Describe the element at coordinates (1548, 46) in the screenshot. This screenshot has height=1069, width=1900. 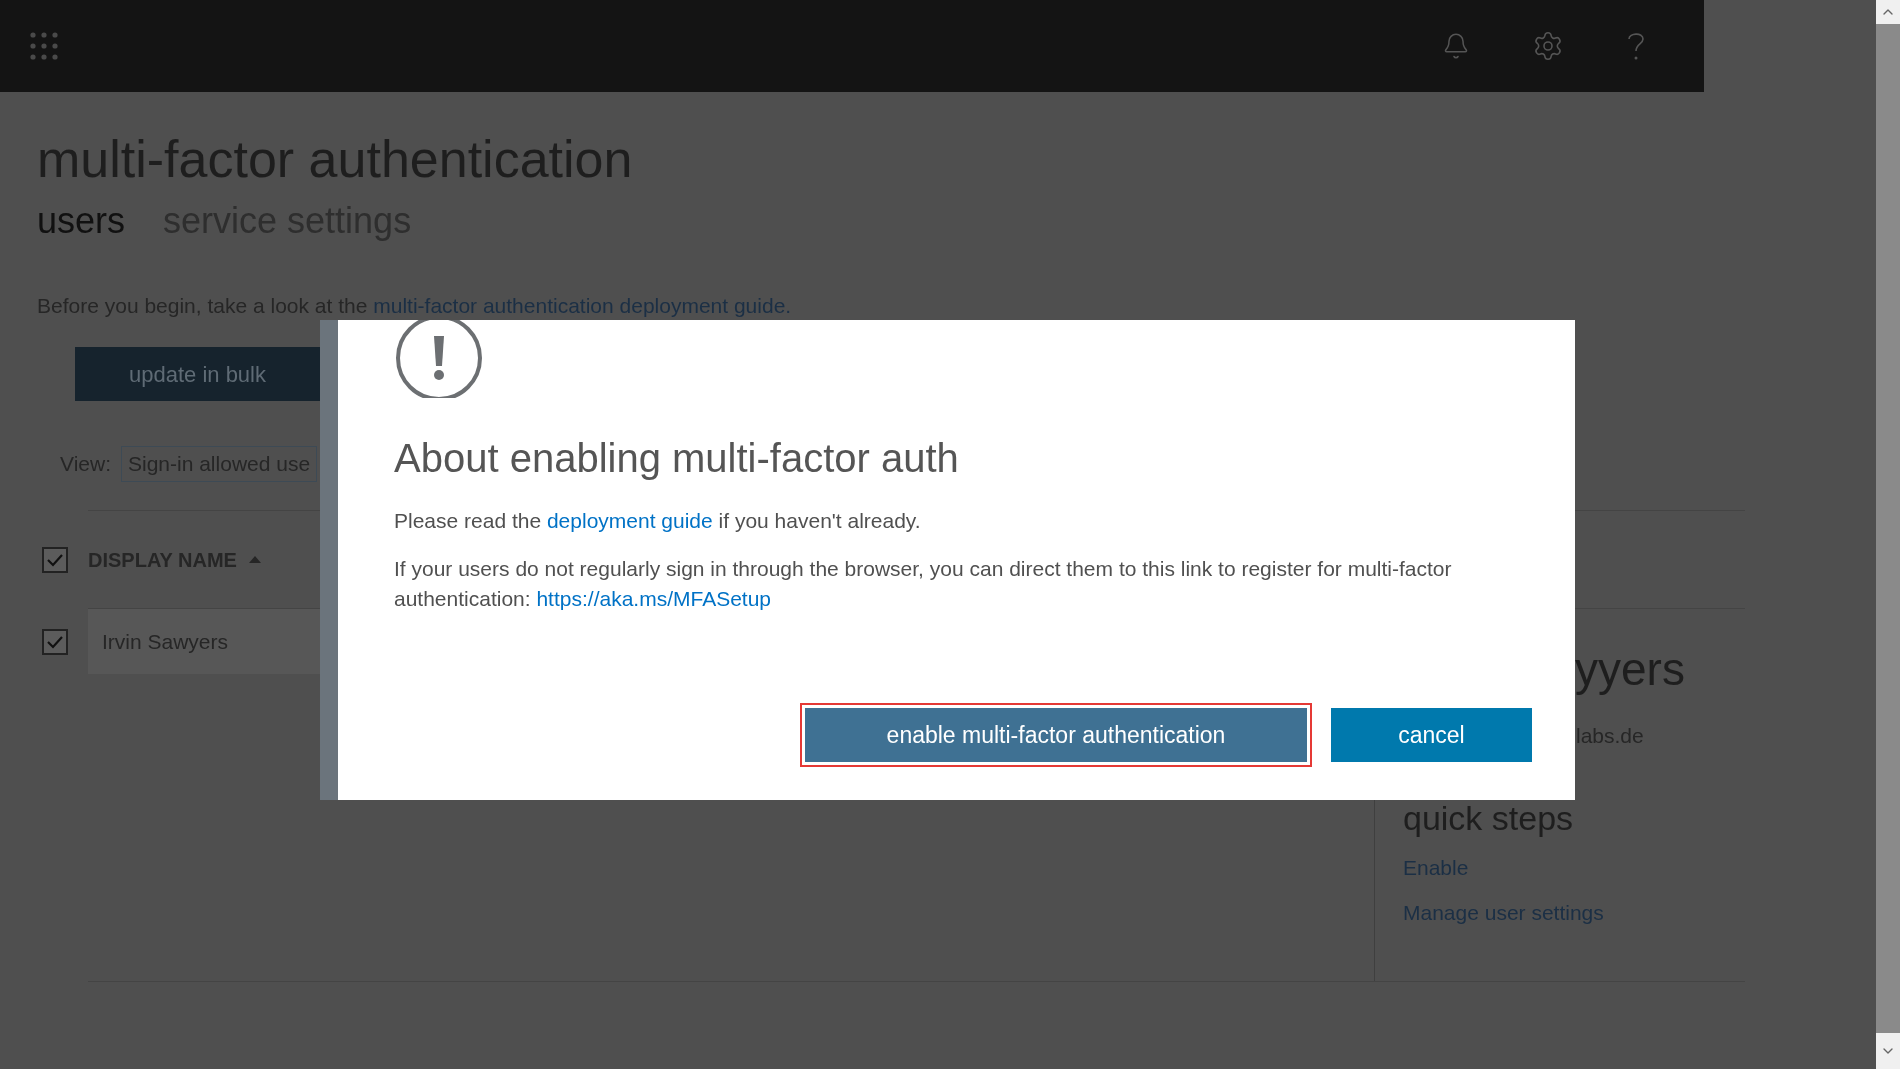
I see `settings-icon` at that location.